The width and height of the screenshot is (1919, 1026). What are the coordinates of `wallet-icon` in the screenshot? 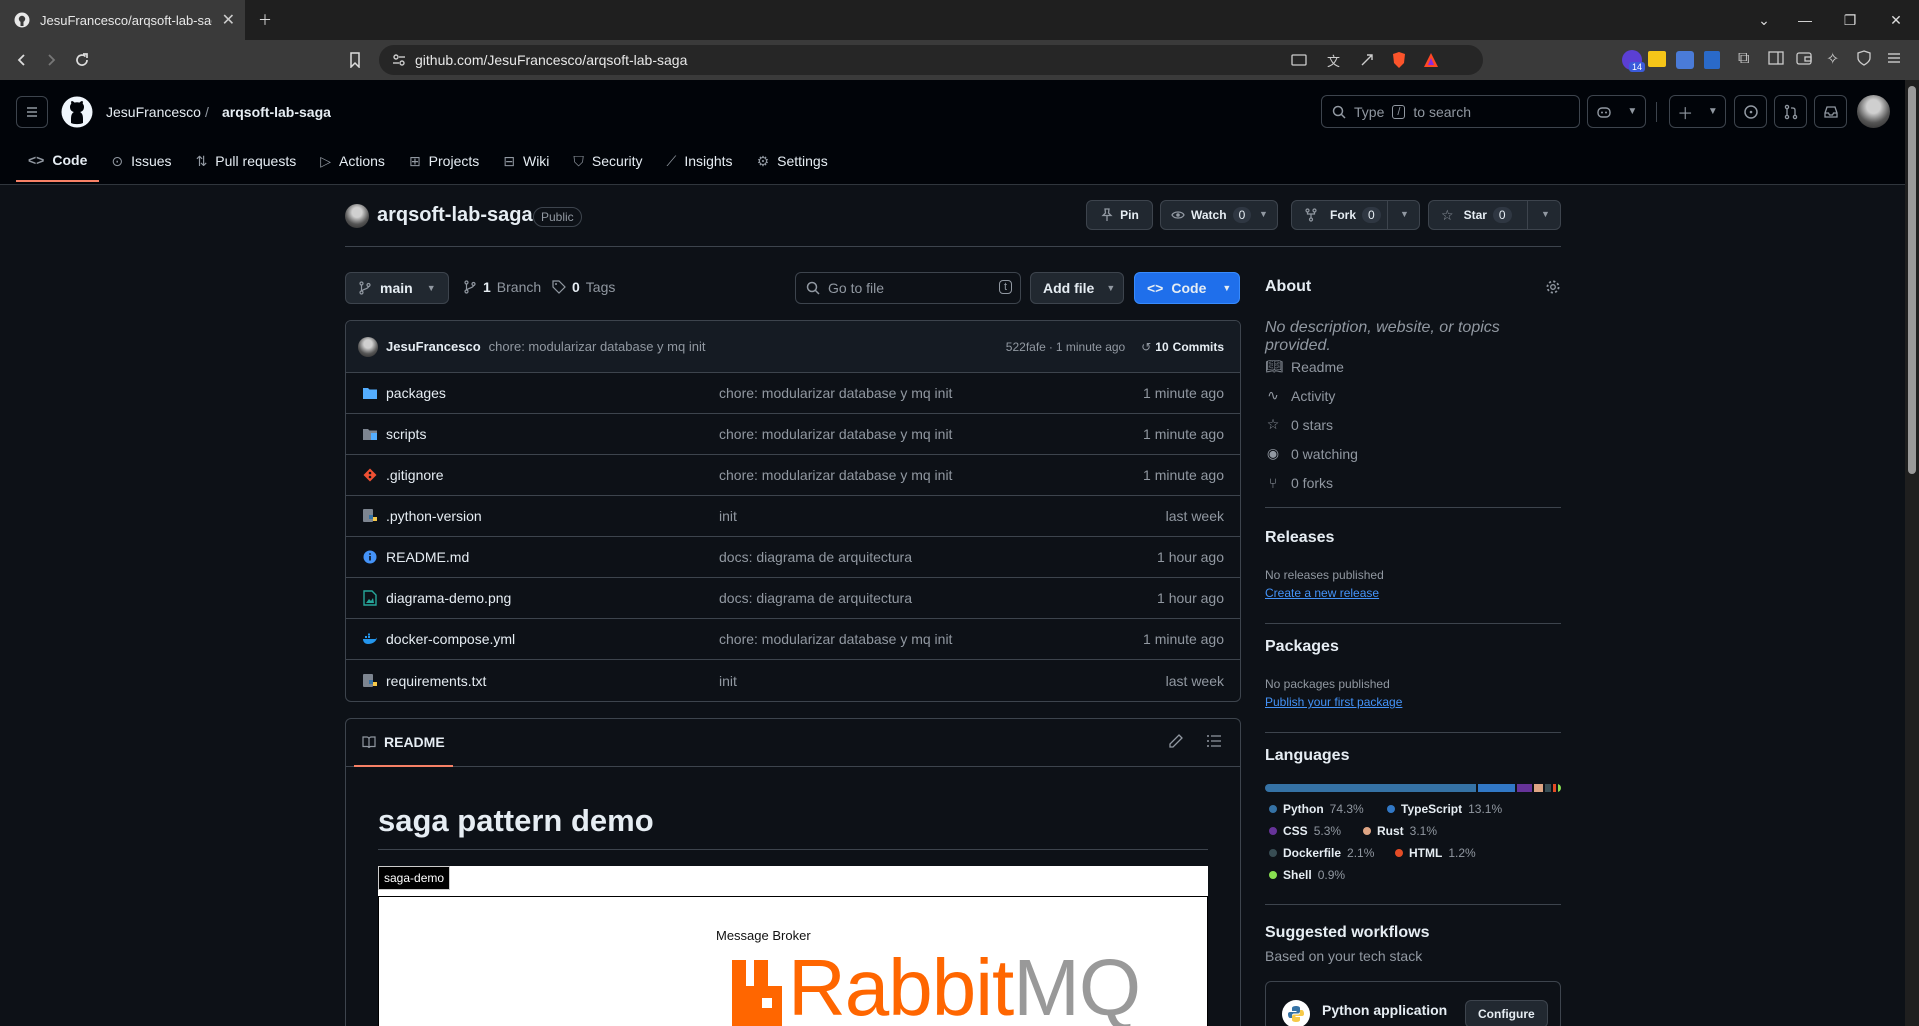 It's located at (1804, 58).